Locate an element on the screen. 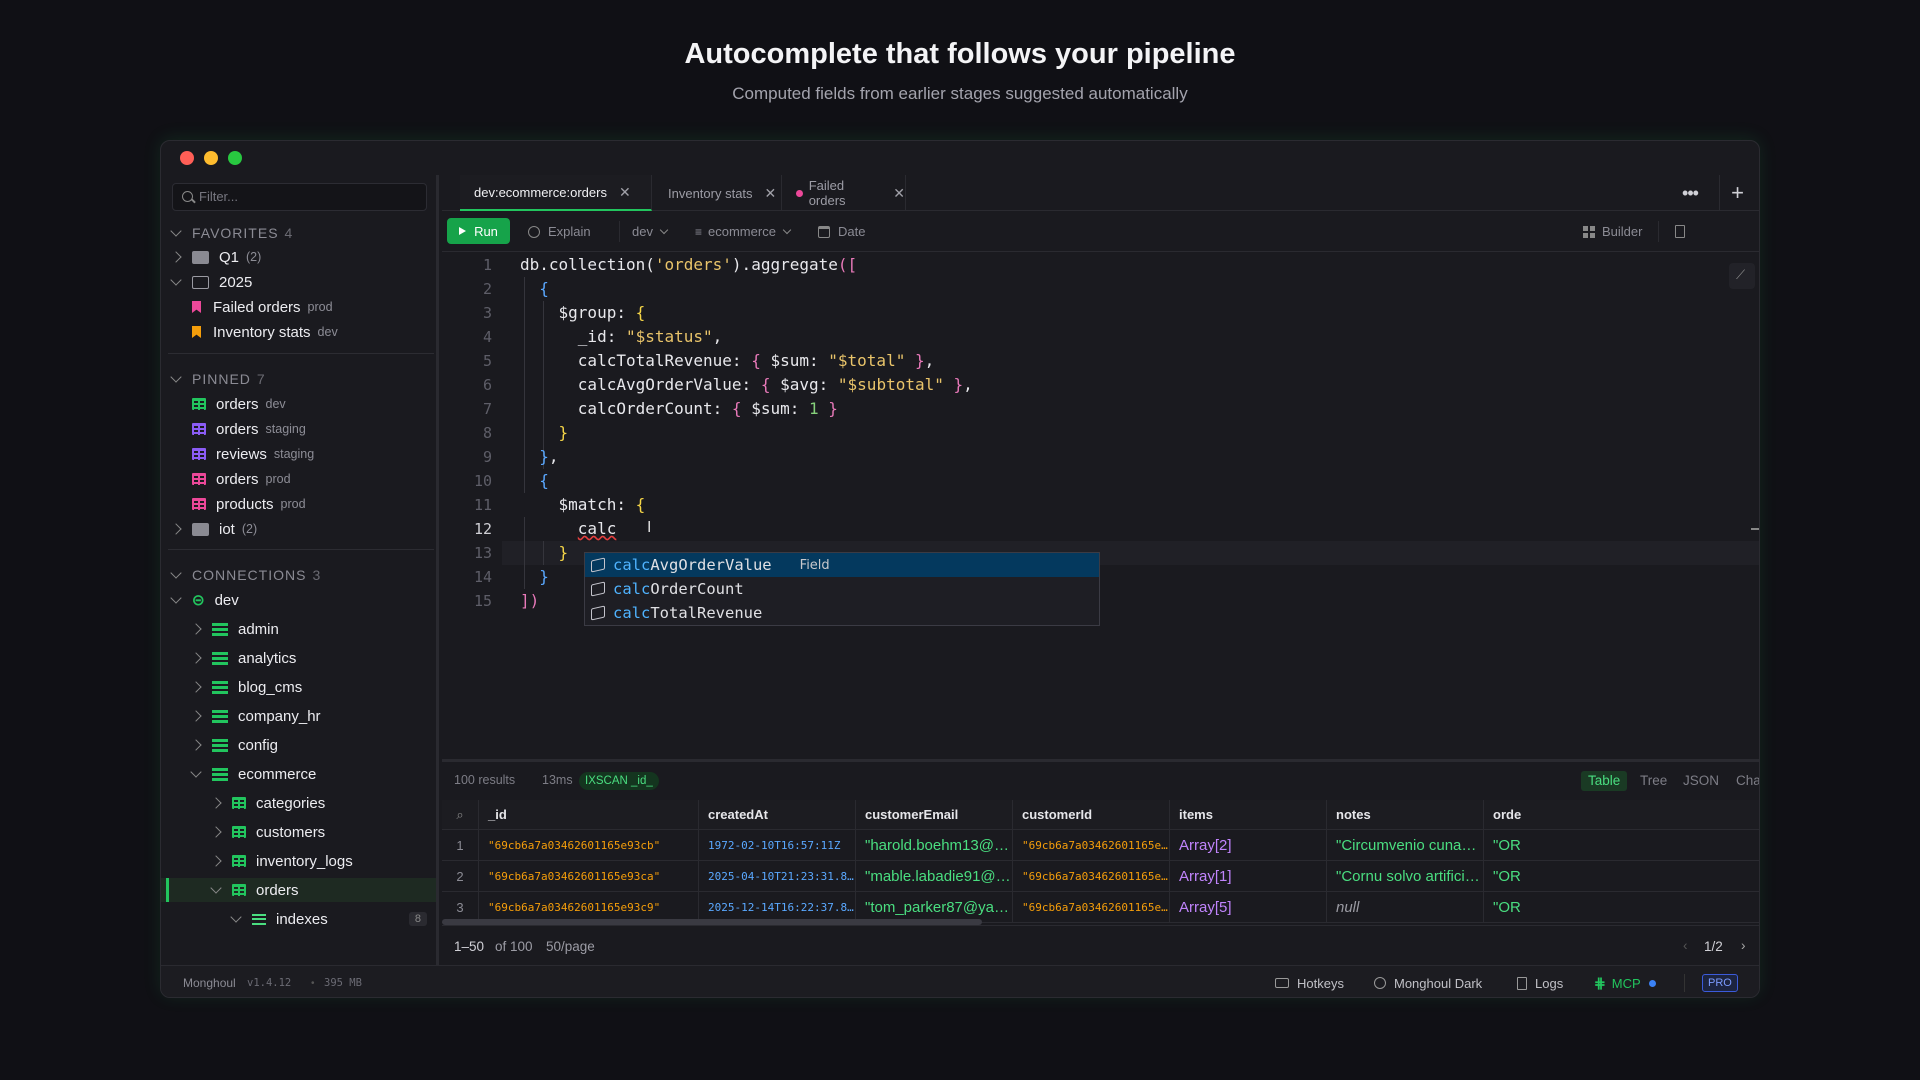 The height and width of the screenshot is (1080, 1920). favorite-env: prod is located at coordinates (320, 307).